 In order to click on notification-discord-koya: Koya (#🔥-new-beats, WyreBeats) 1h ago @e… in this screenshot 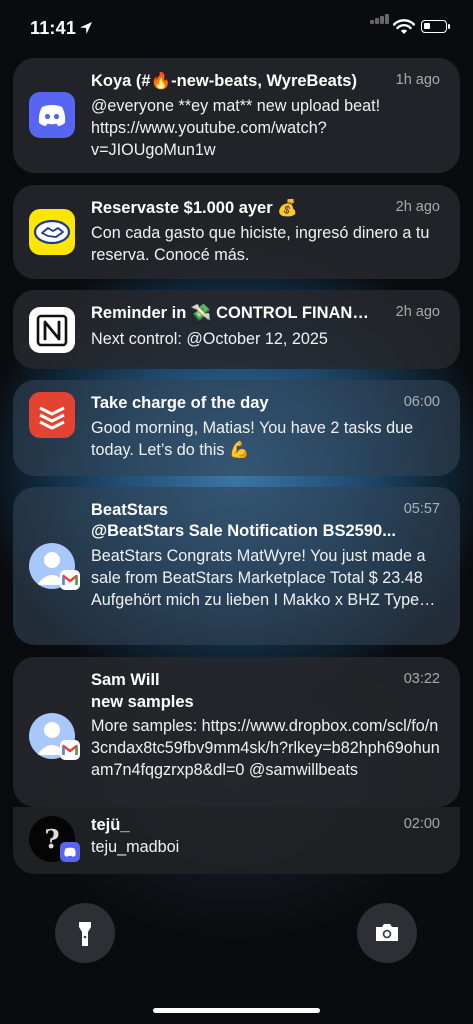, I will do `click(236, 115)`.